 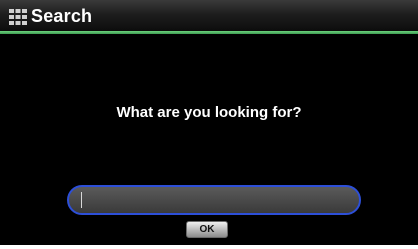 I want to click on text-cursor, so click(x=81, y=200).